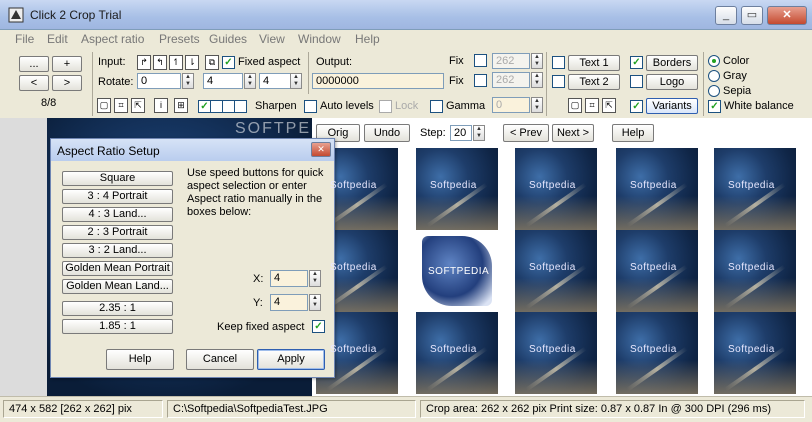 The width and height of the screenshot is (812, 422). Describe the element at coordinates (319, 39) in the screenshot. I see `menu-window: Window` at that location.